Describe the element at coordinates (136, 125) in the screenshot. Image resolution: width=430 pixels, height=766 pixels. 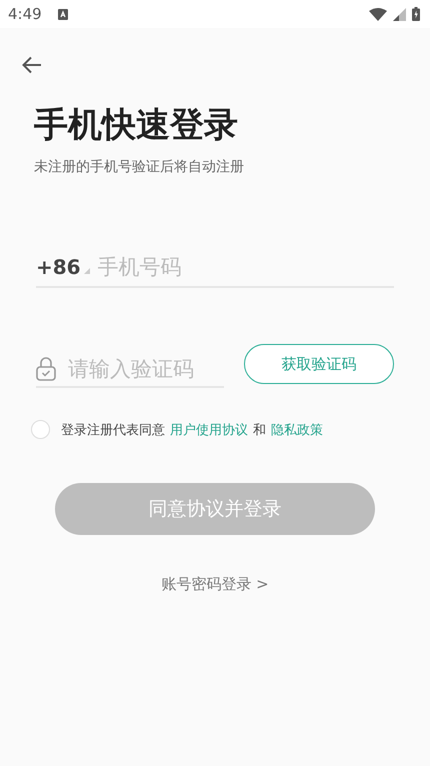
I see `page-title: 手机快速登录` at that location.